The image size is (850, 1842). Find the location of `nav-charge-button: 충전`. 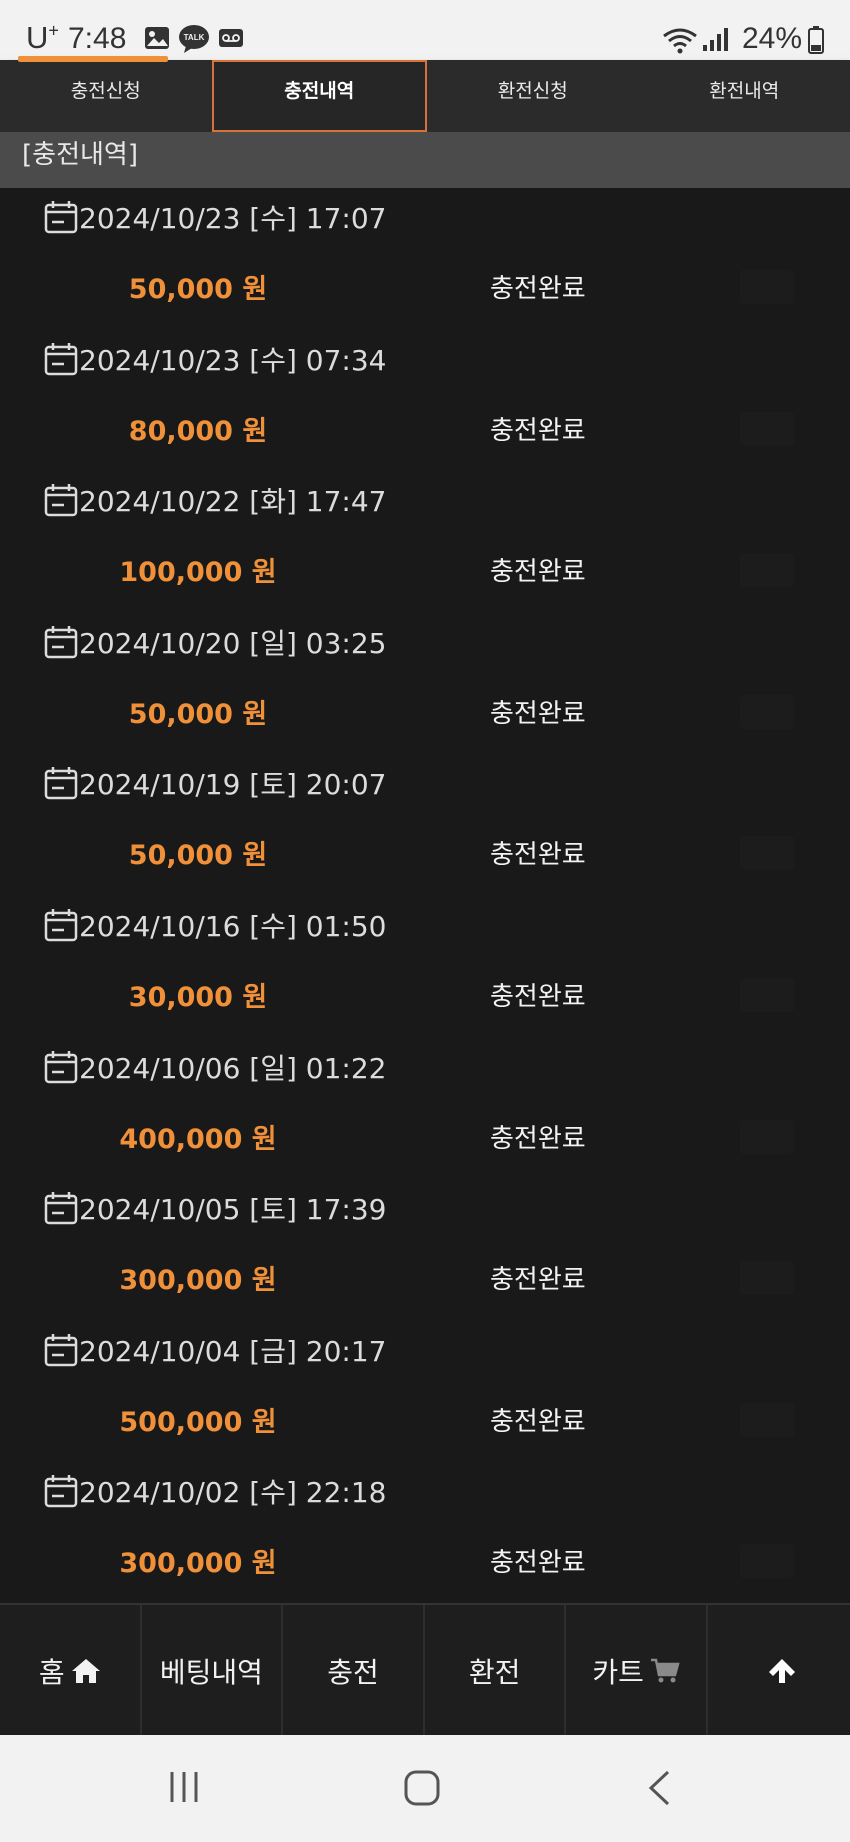

nav-charge-button: 충전 is located at coordinates (354, 1671).